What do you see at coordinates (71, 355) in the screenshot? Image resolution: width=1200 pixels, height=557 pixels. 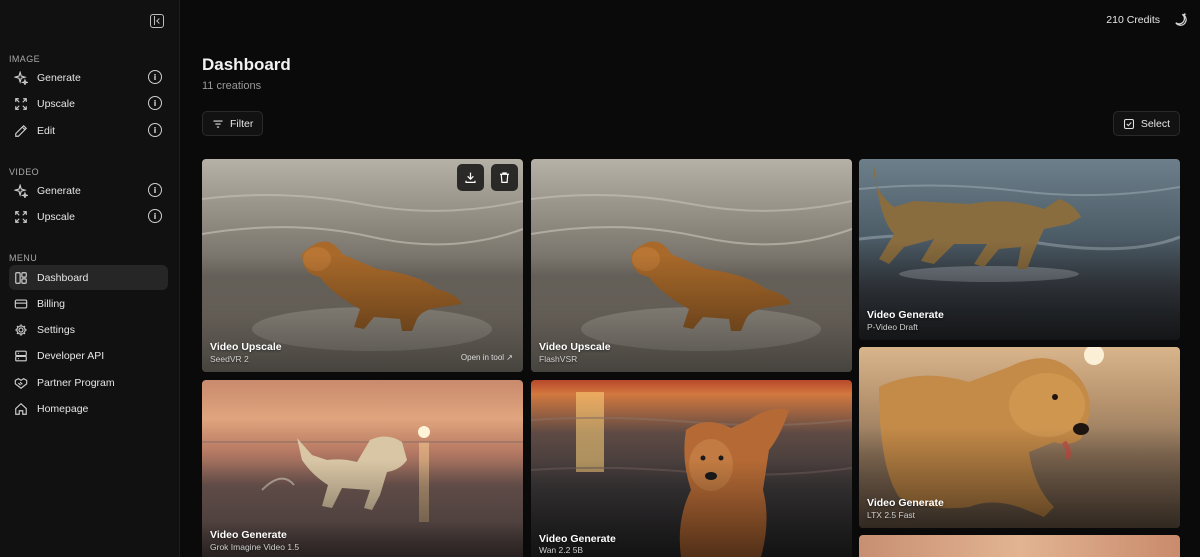 I see `sidebar-item-label: Developer API` at bounding box center [71, 355].